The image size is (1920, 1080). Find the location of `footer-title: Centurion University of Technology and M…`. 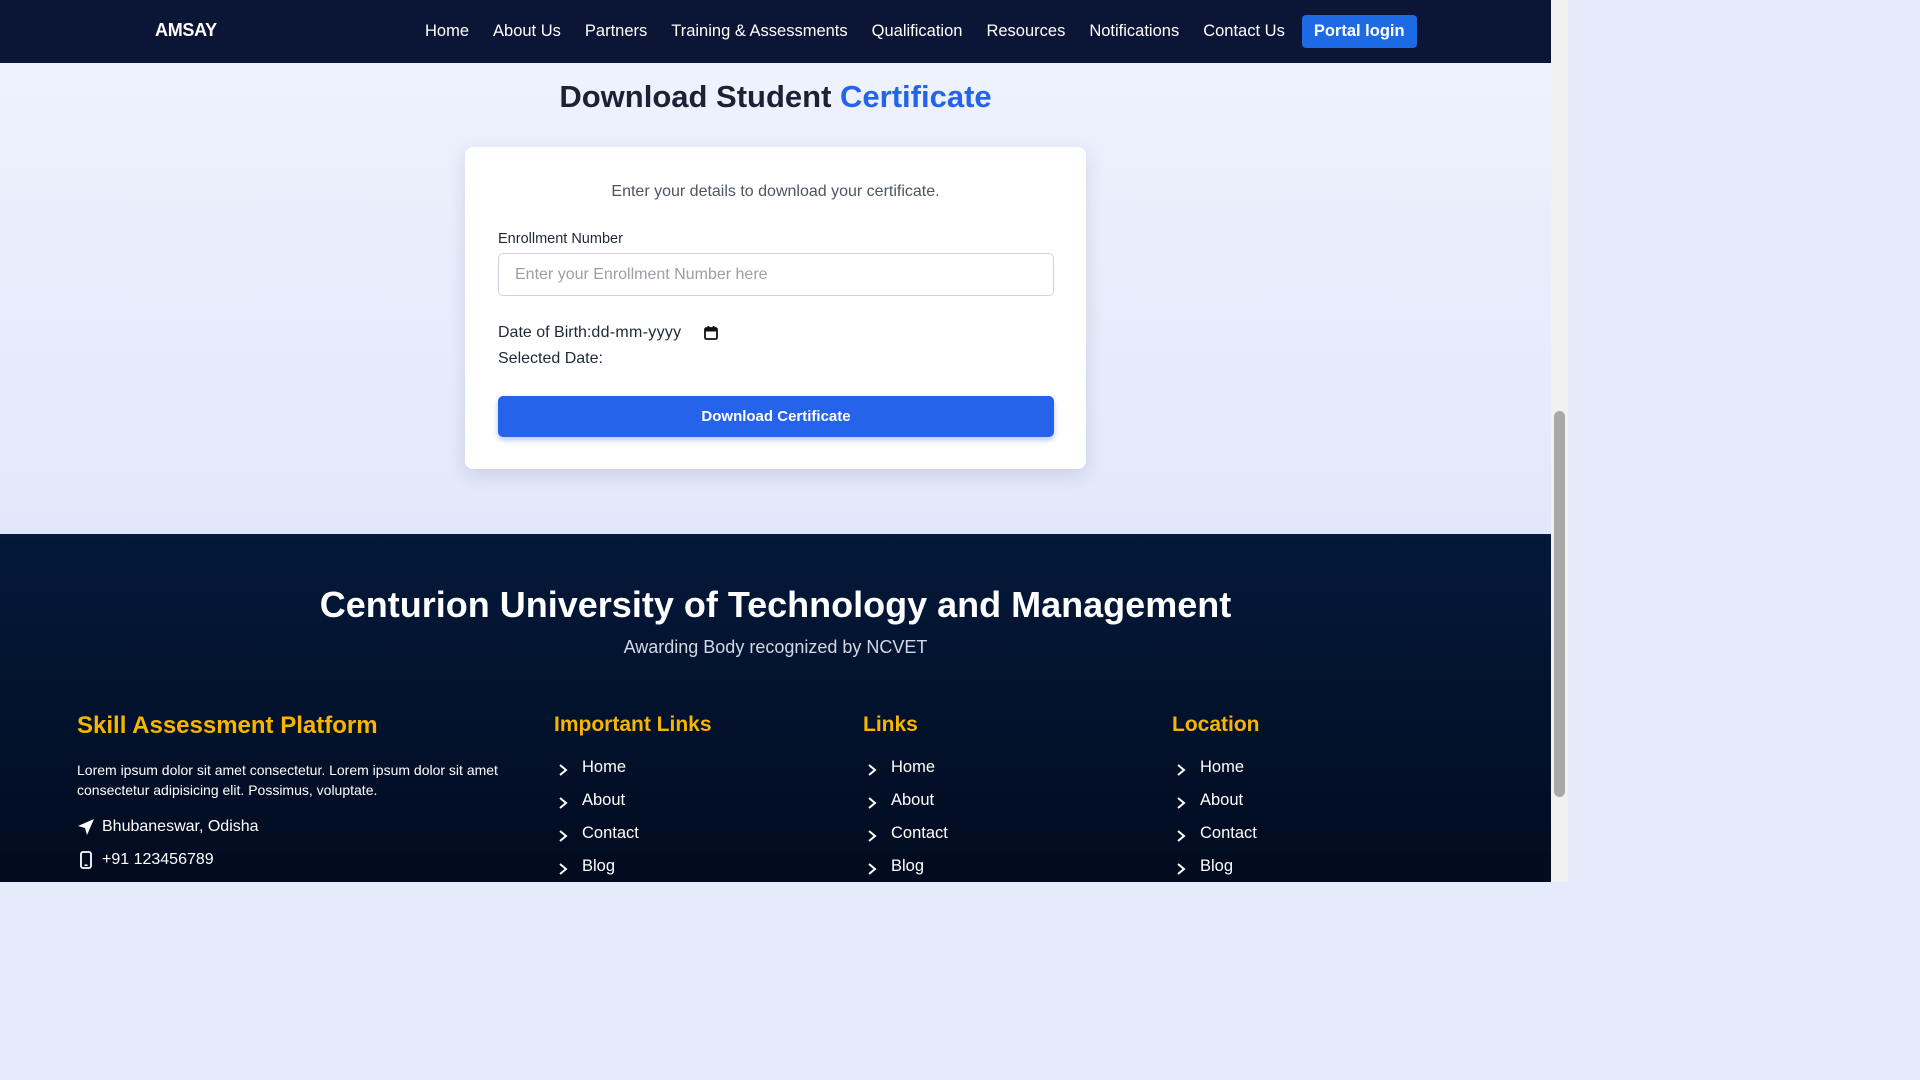

footer-title: Centurion University of Technology and M… is located at coordinates (775, 604).